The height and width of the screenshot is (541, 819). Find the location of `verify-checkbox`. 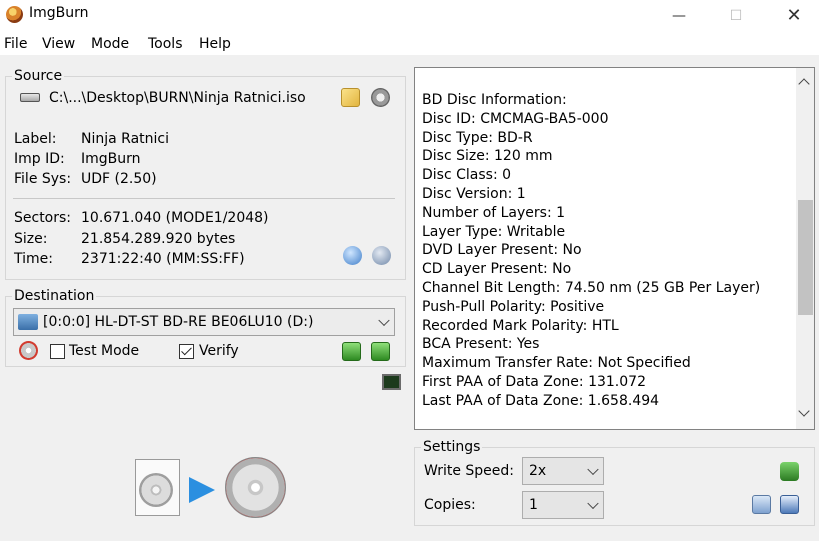

verify-checkbox is located at coordinates (186, 351).